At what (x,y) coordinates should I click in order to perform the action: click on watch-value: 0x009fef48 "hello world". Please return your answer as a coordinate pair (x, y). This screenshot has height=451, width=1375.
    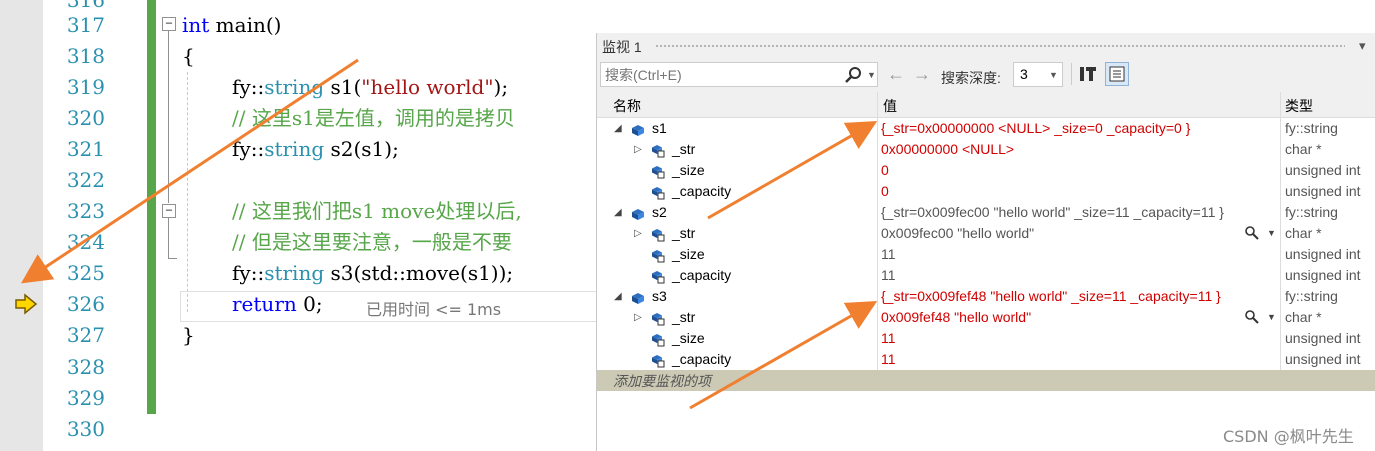
    Looking at the image, I should click on (956, 317).